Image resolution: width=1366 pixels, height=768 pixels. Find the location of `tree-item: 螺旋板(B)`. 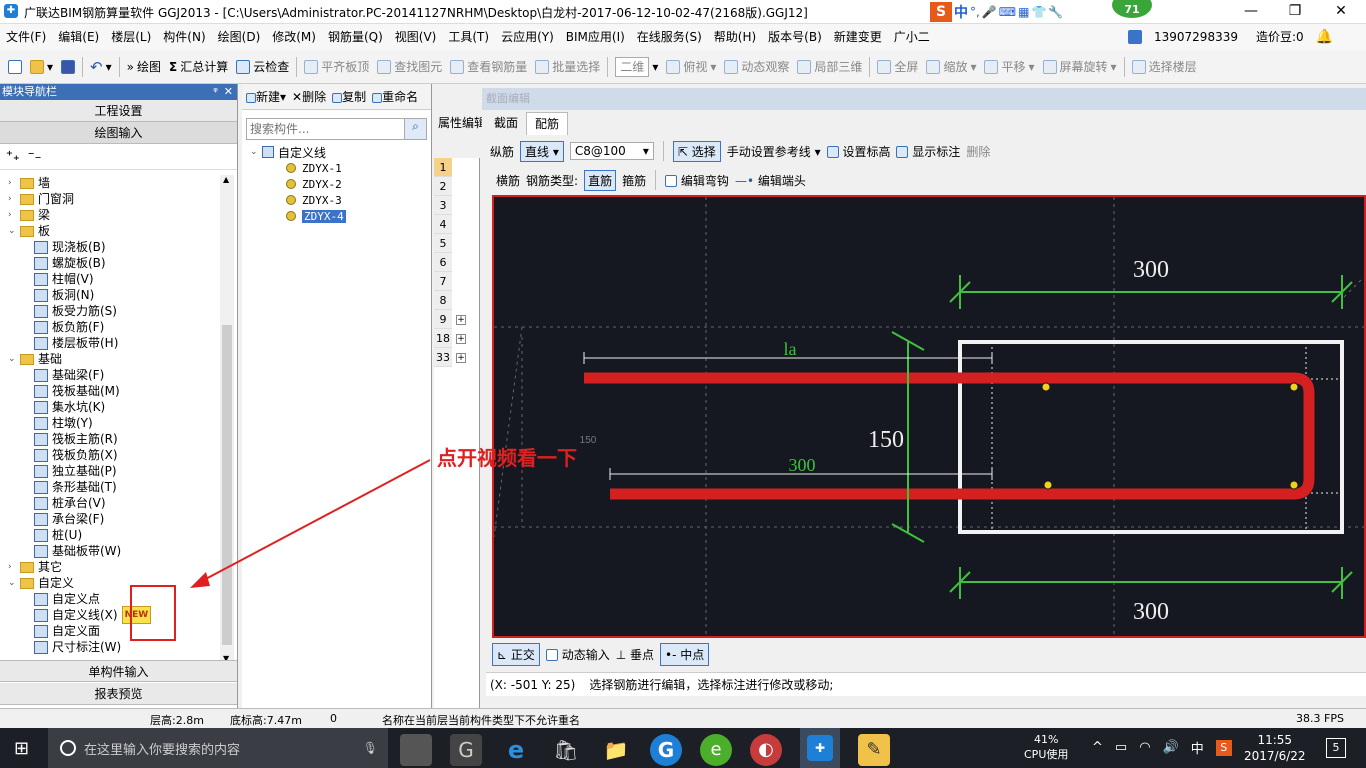

tree-item: 螺旋板(B) is located at coordinates (113, 263).